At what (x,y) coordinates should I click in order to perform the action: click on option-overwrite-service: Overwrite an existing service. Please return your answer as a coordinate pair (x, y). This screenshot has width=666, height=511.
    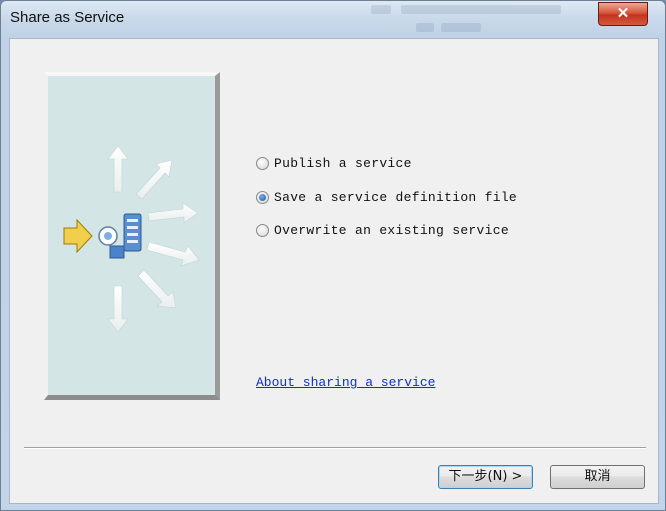
    Looking at the image, I should click on (382, 230).